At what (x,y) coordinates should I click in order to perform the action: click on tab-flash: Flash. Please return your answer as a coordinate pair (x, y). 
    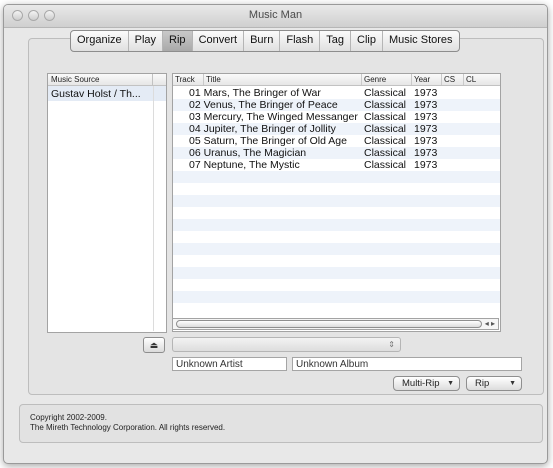
    Looking at the image, I should click on (300, 41).